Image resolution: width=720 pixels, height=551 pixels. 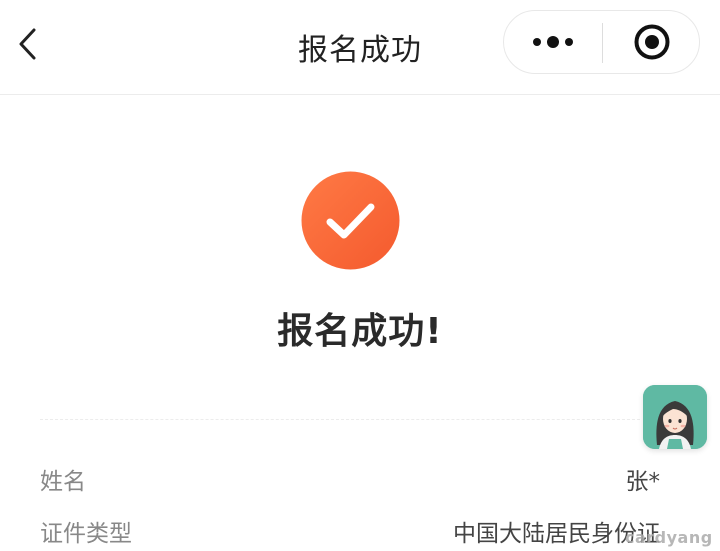 What do you see at coordinates (643, 482) in the screenshot?
I see `name-value: 张*` at bounding box center [643, 482].